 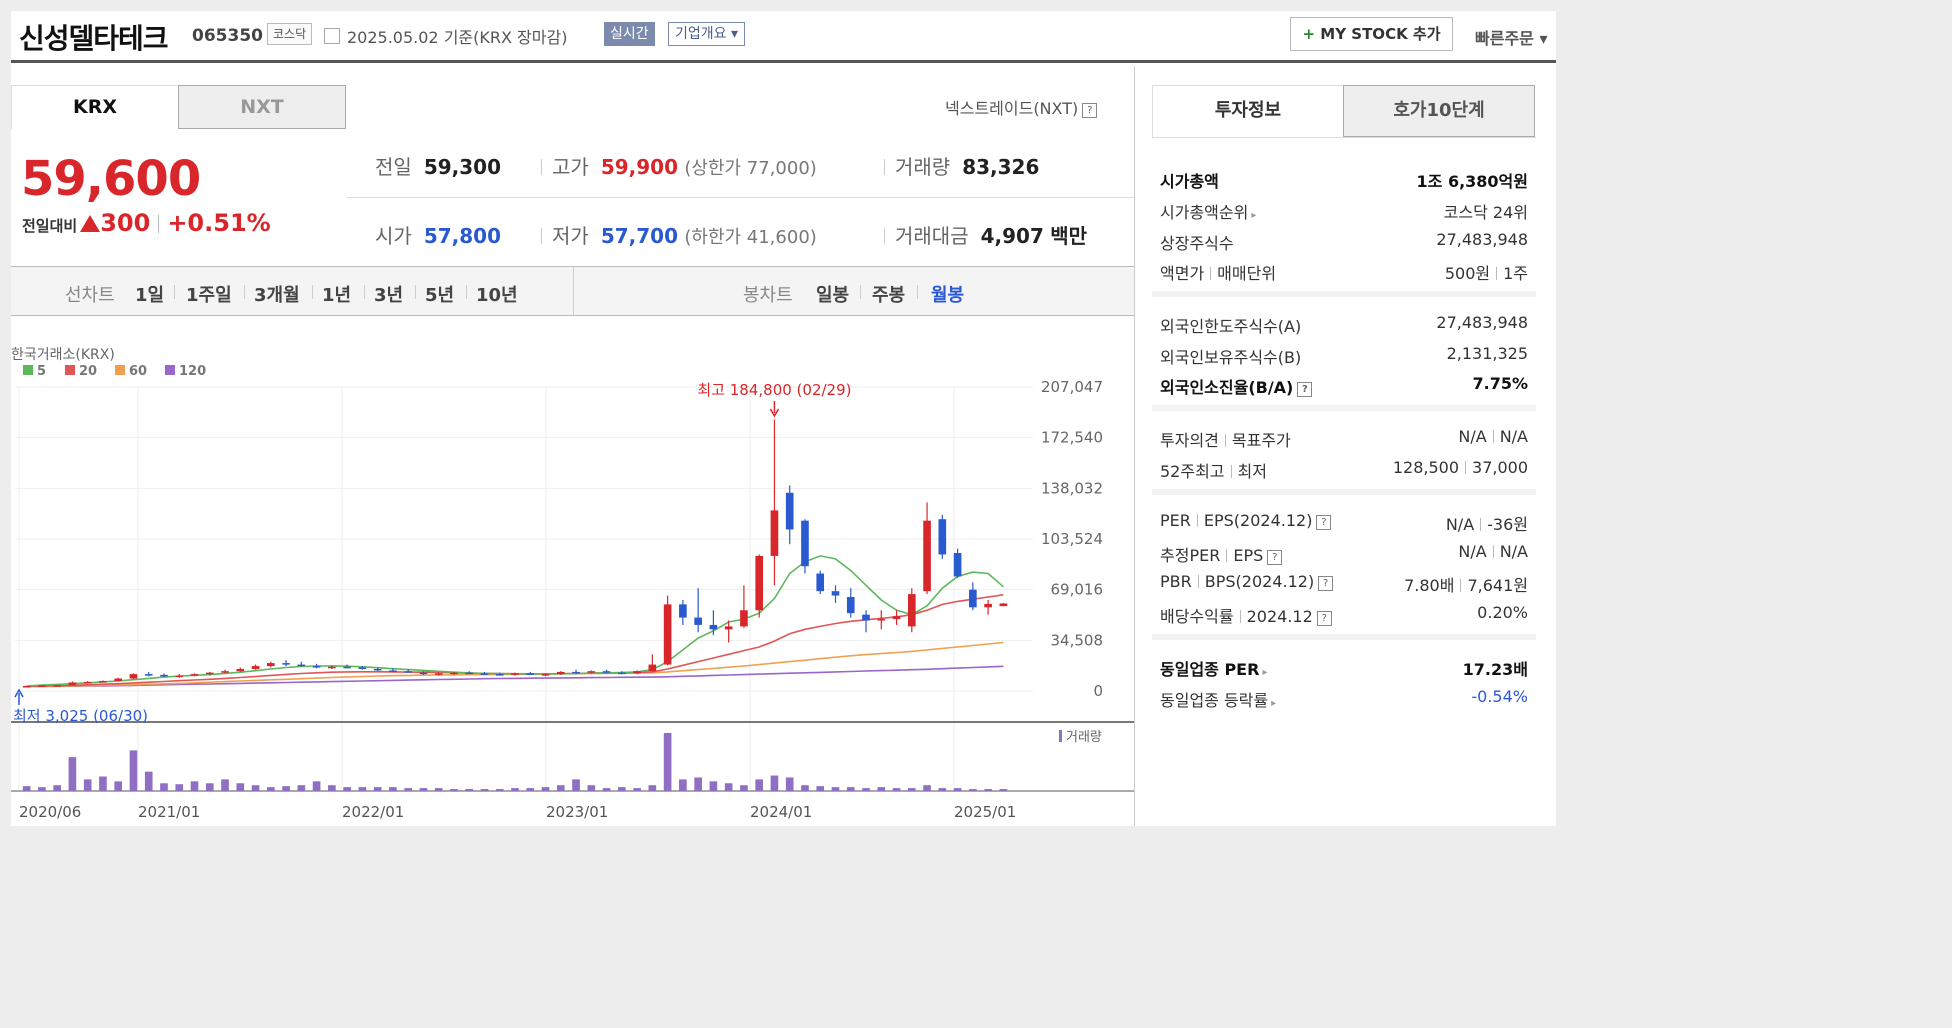 I want to click on row-label-text: EPS, so click(x=1248, y=555).